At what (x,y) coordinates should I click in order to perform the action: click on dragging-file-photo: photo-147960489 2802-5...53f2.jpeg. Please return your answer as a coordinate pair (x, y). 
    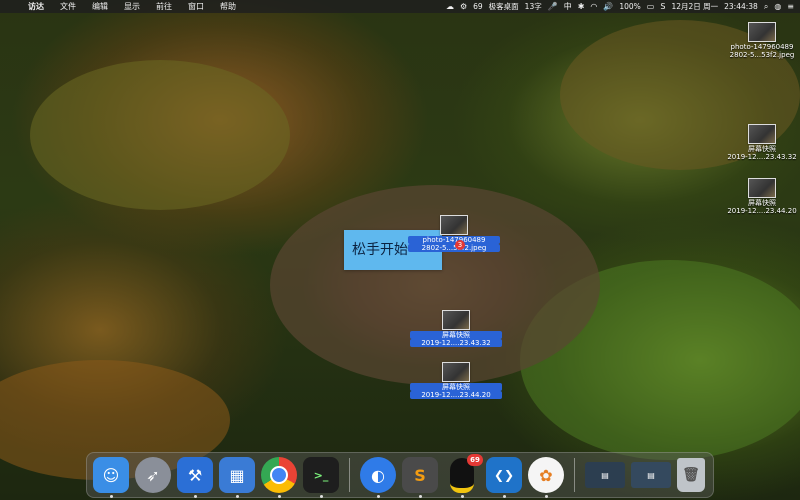
    Looking at the image, I should click on (454, 233).